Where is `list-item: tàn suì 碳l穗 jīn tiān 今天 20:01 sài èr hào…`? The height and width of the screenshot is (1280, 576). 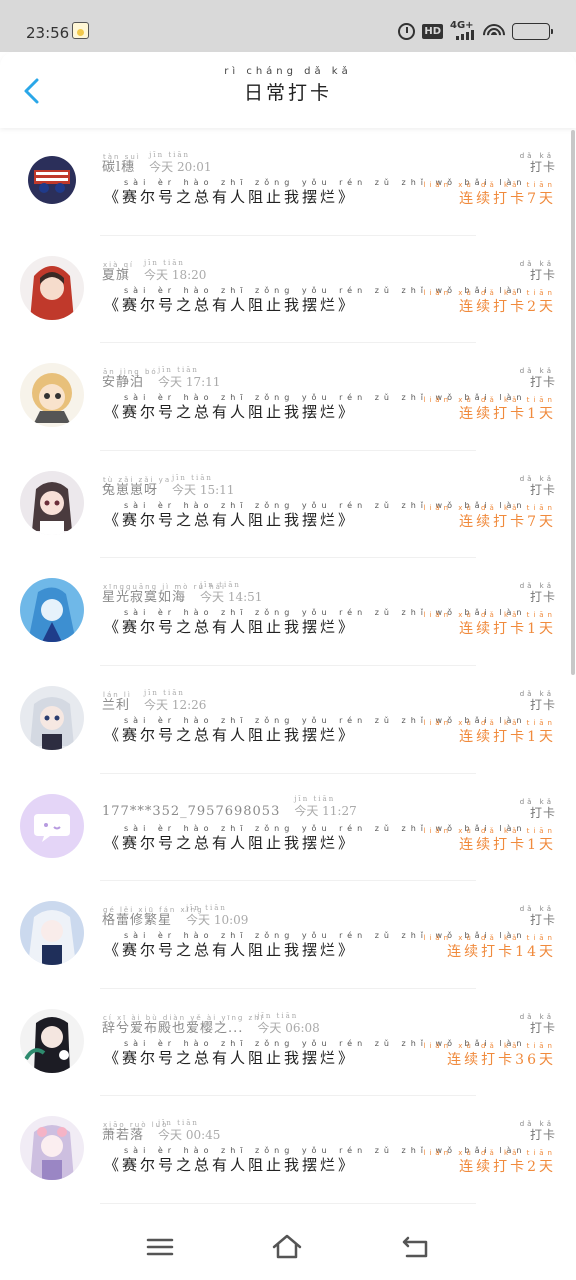 list-item: tàn suì 碳l穗 jīn tiān 今天 20:01 sài èr hào… is located at coordinates (288, 182).